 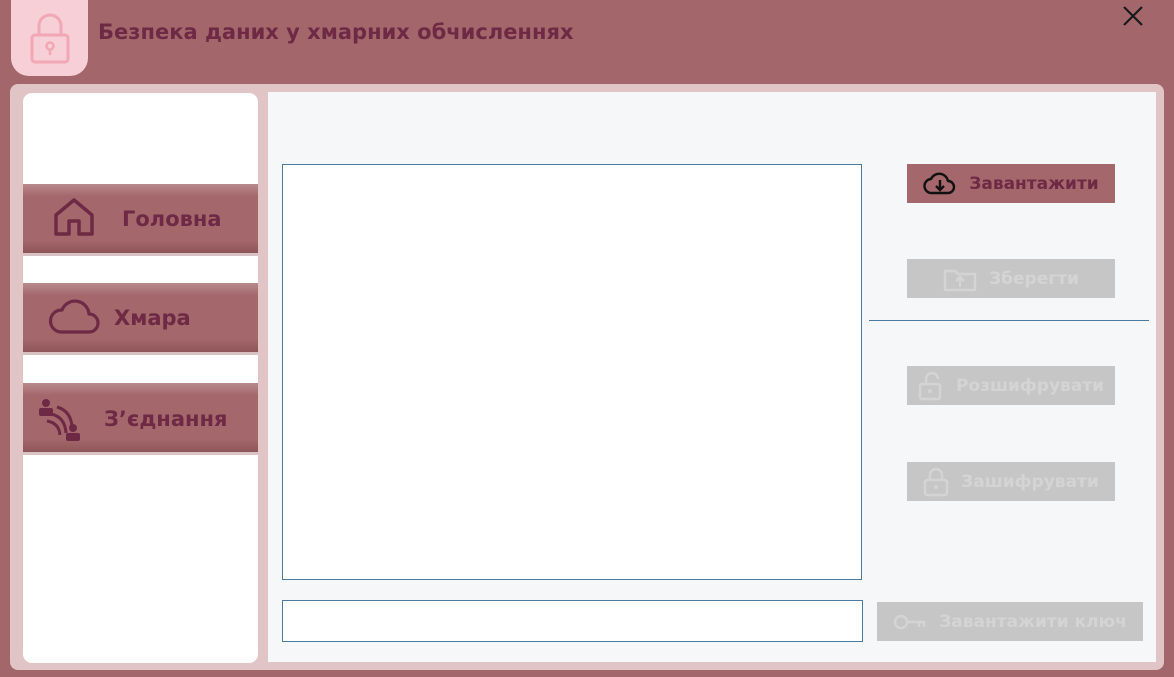 What do you see at coordinates (172, 219) in the screenshot?
I see `sidebar-item-label: Головна` at bounding box center [172, 219].